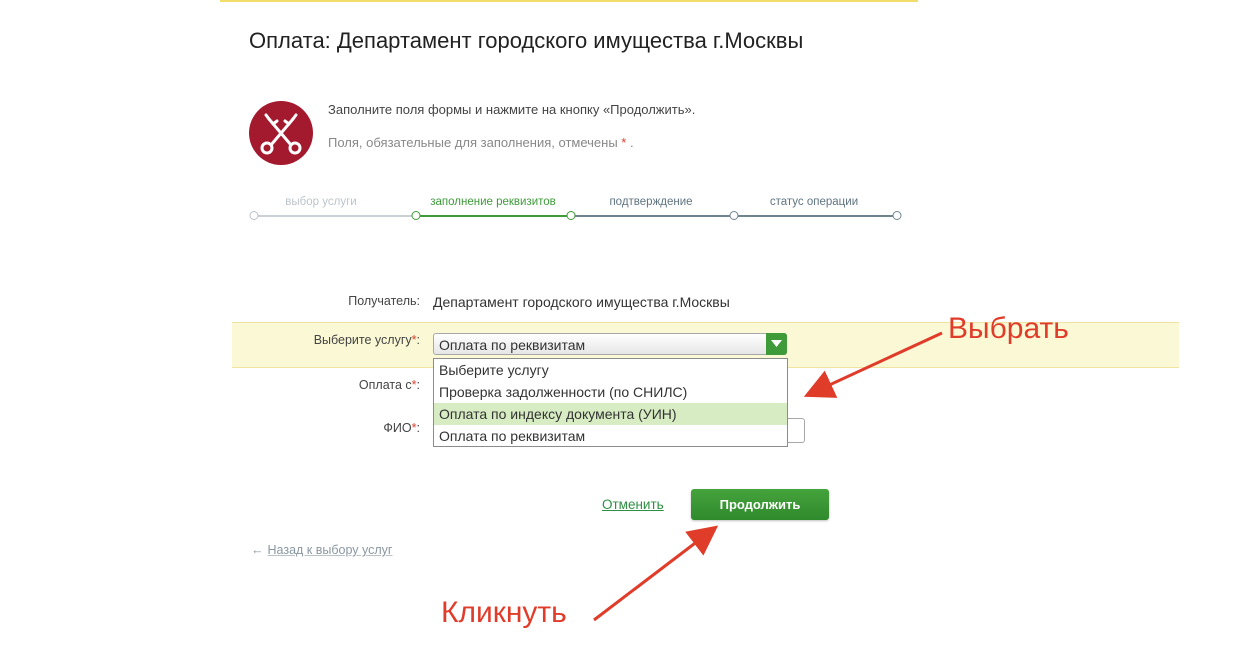  What do you see at coordinates (768, 476) in the screenshot?
I see `annotation-arrows` at bounding box center [768, 476].